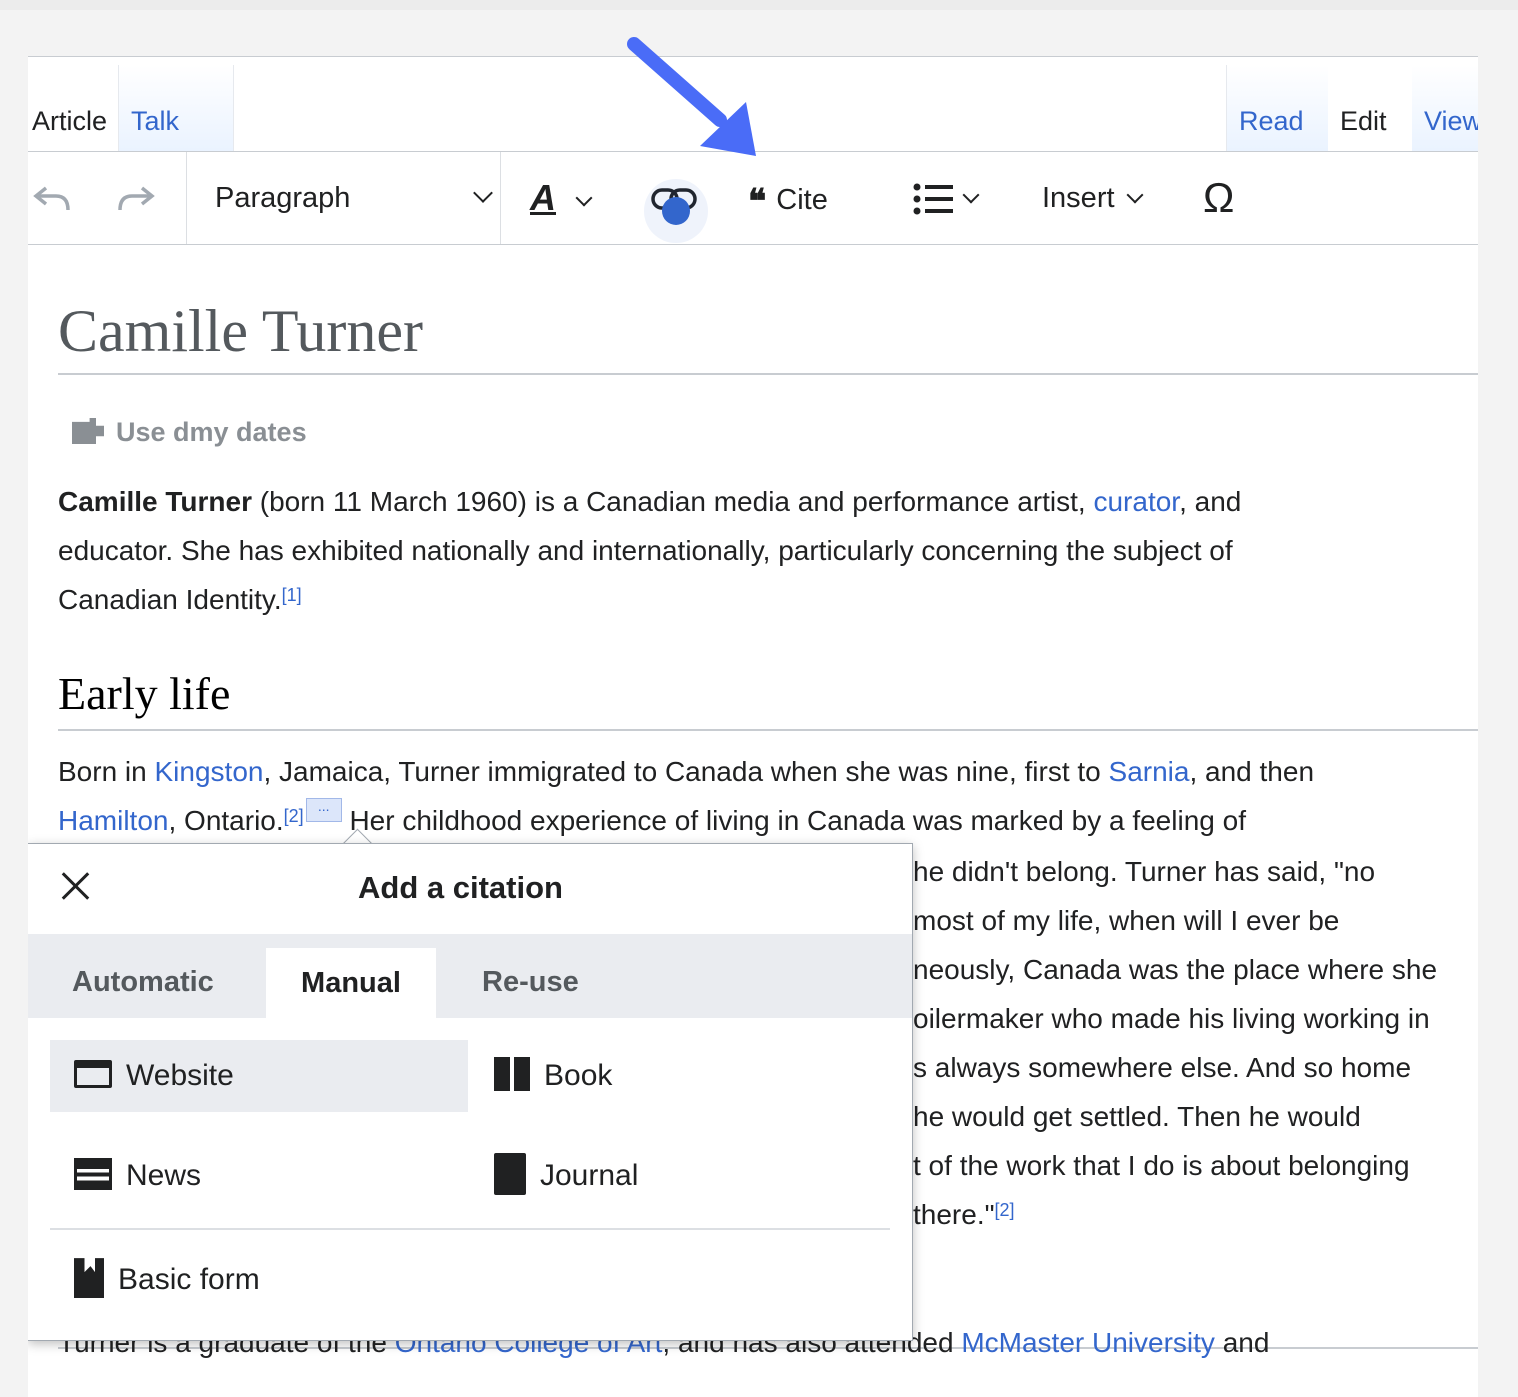 This screenshot has height=1397, width=1518. What do you see at coordinates (470, 976) in the screenshot?
I see `citation-tabs: Automatic Manual Re-use` at bounding box center [470, 976].